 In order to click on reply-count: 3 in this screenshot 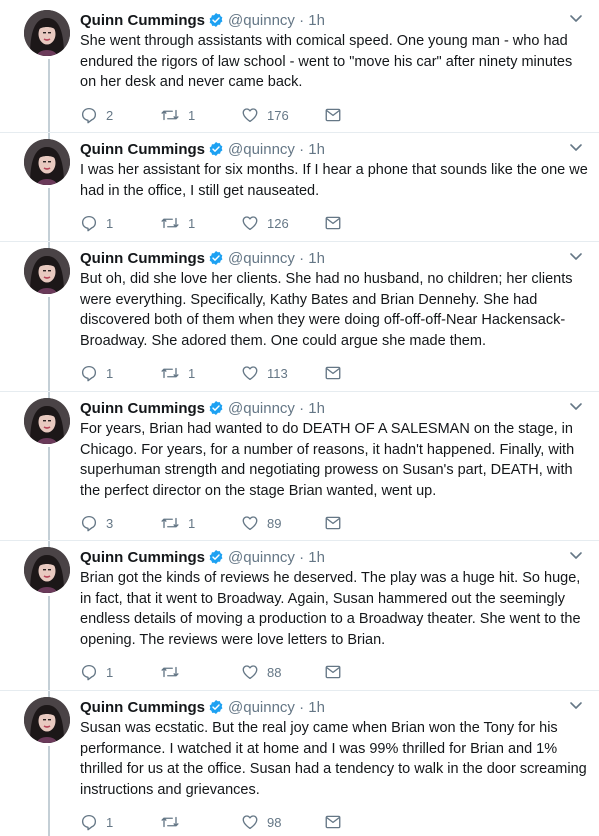, I will do `click(110, 523)`.